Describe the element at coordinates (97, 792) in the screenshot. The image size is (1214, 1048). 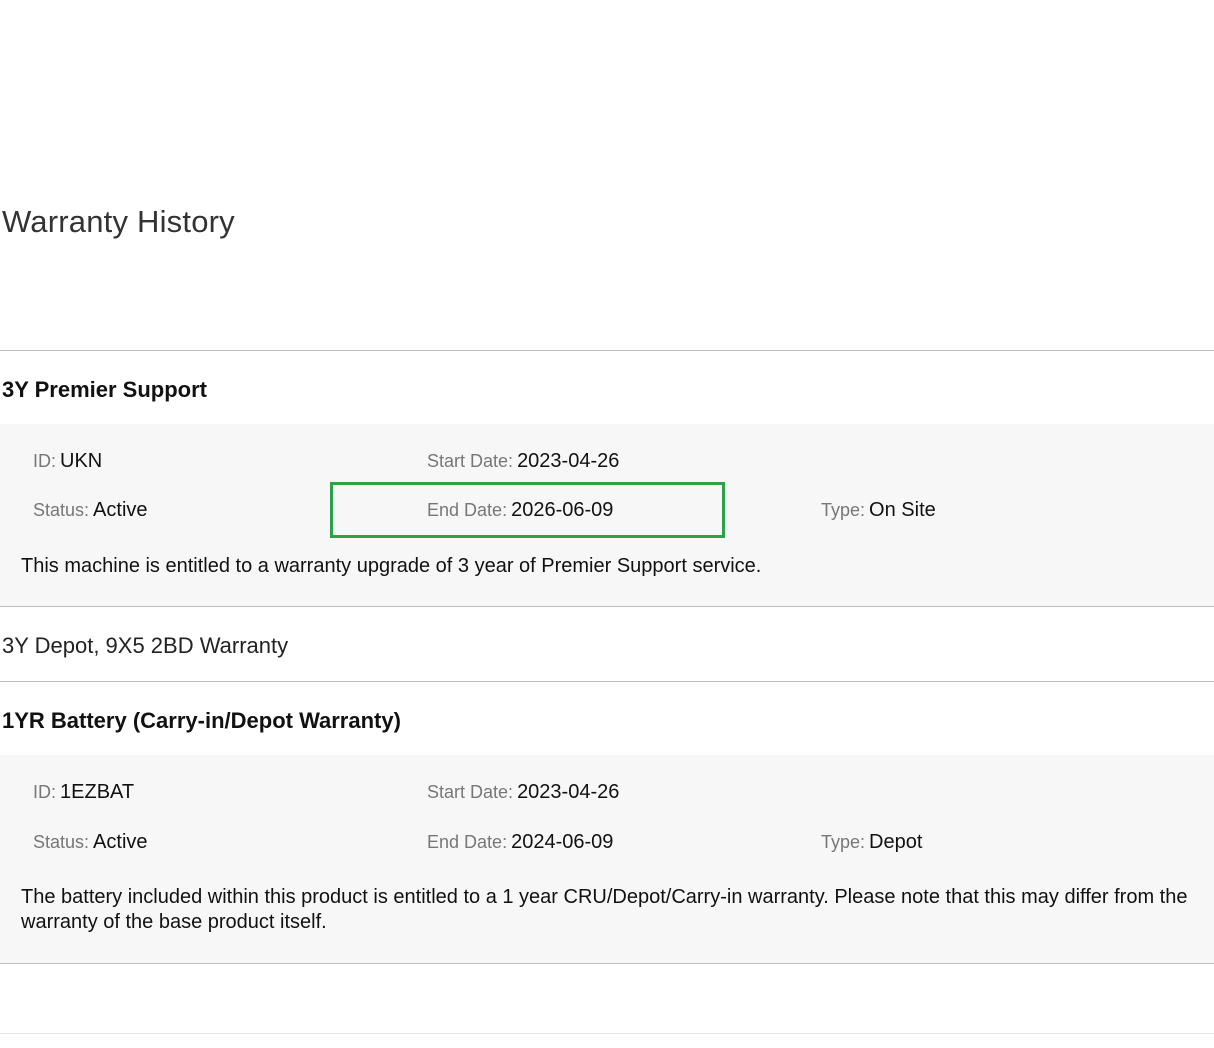
I see `field-value: 1EZBAT` at that location.